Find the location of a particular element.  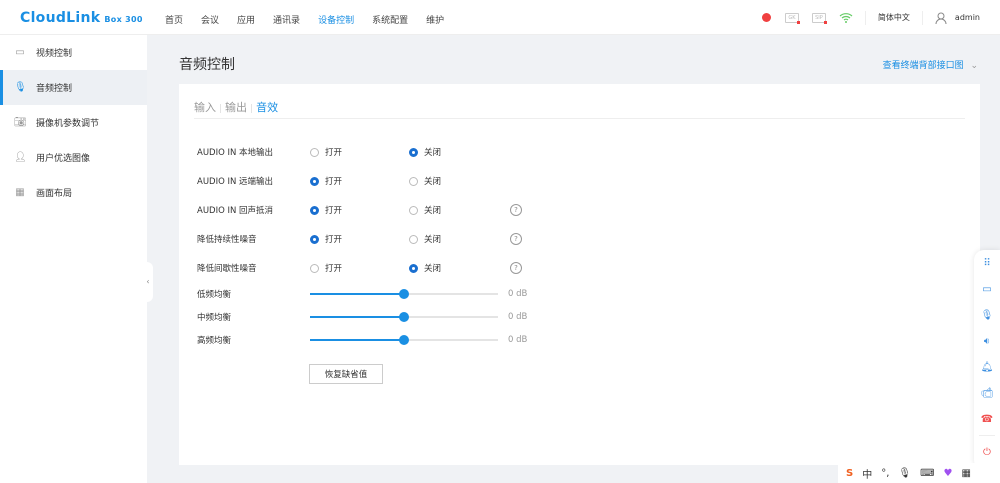

bell-icon: 🔔︎ is located at coordinates (987, 367).